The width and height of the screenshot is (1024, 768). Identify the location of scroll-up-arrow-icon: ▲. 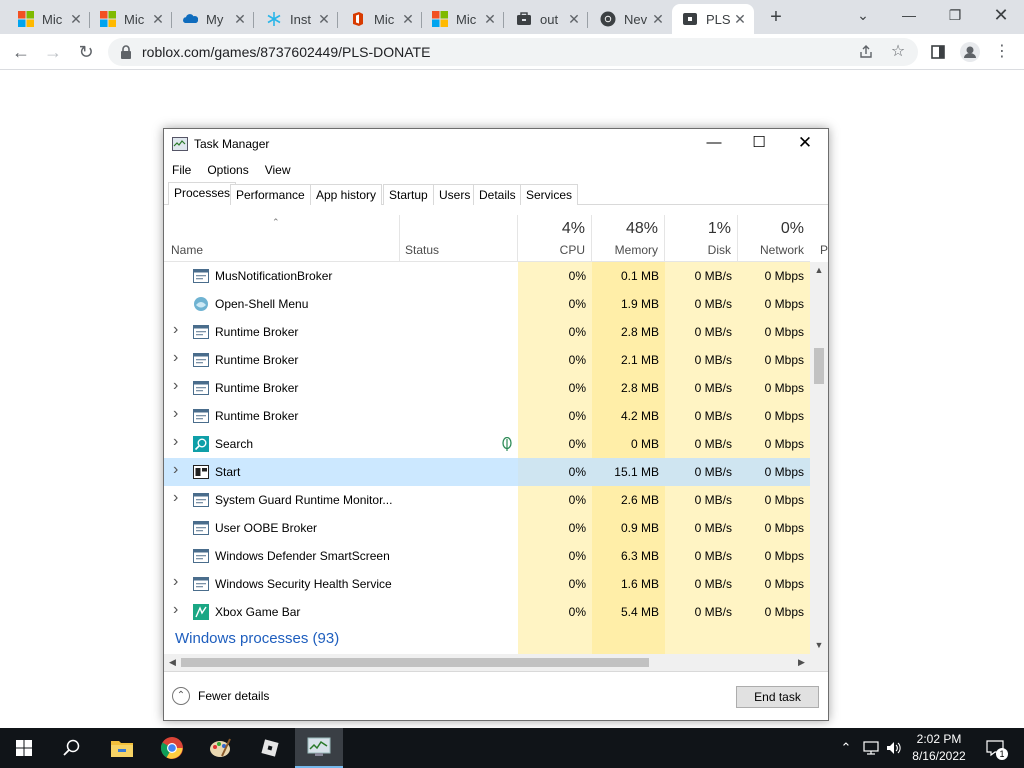
(819, 270).